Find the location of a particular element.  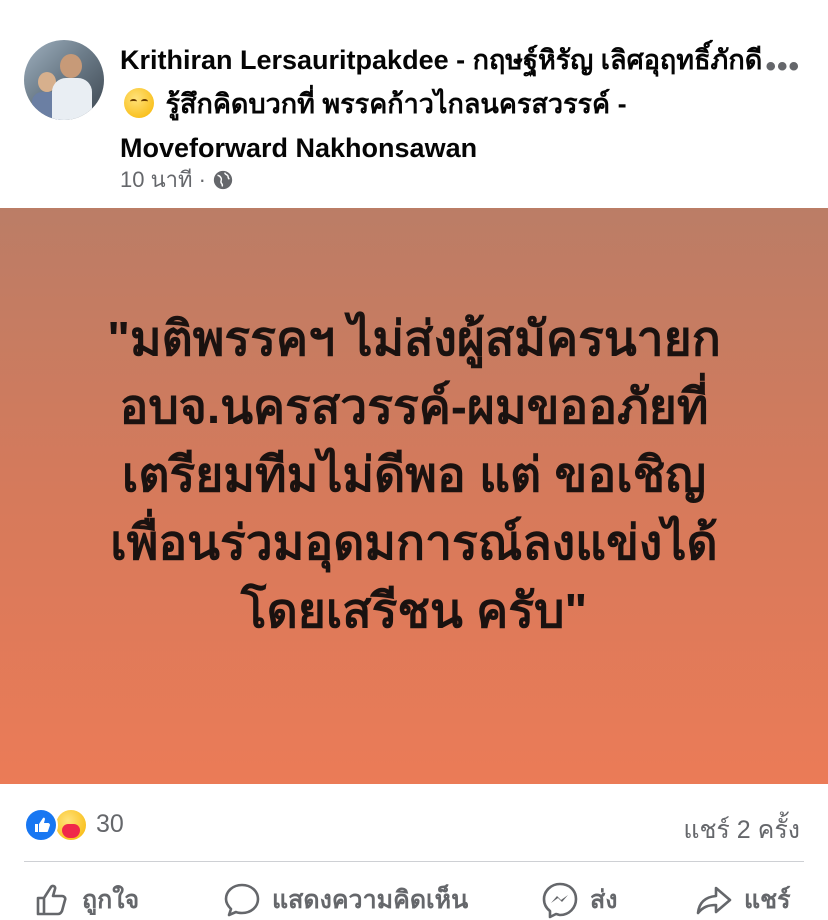

send-button: ส่ง is located at coordinates (578, 900).